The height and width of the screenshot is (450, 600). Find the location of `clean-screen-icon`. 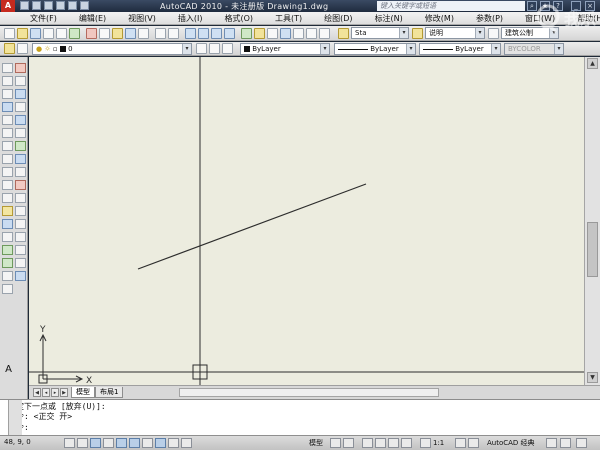

clean-screen-icon is located at coordinates (565, 443).